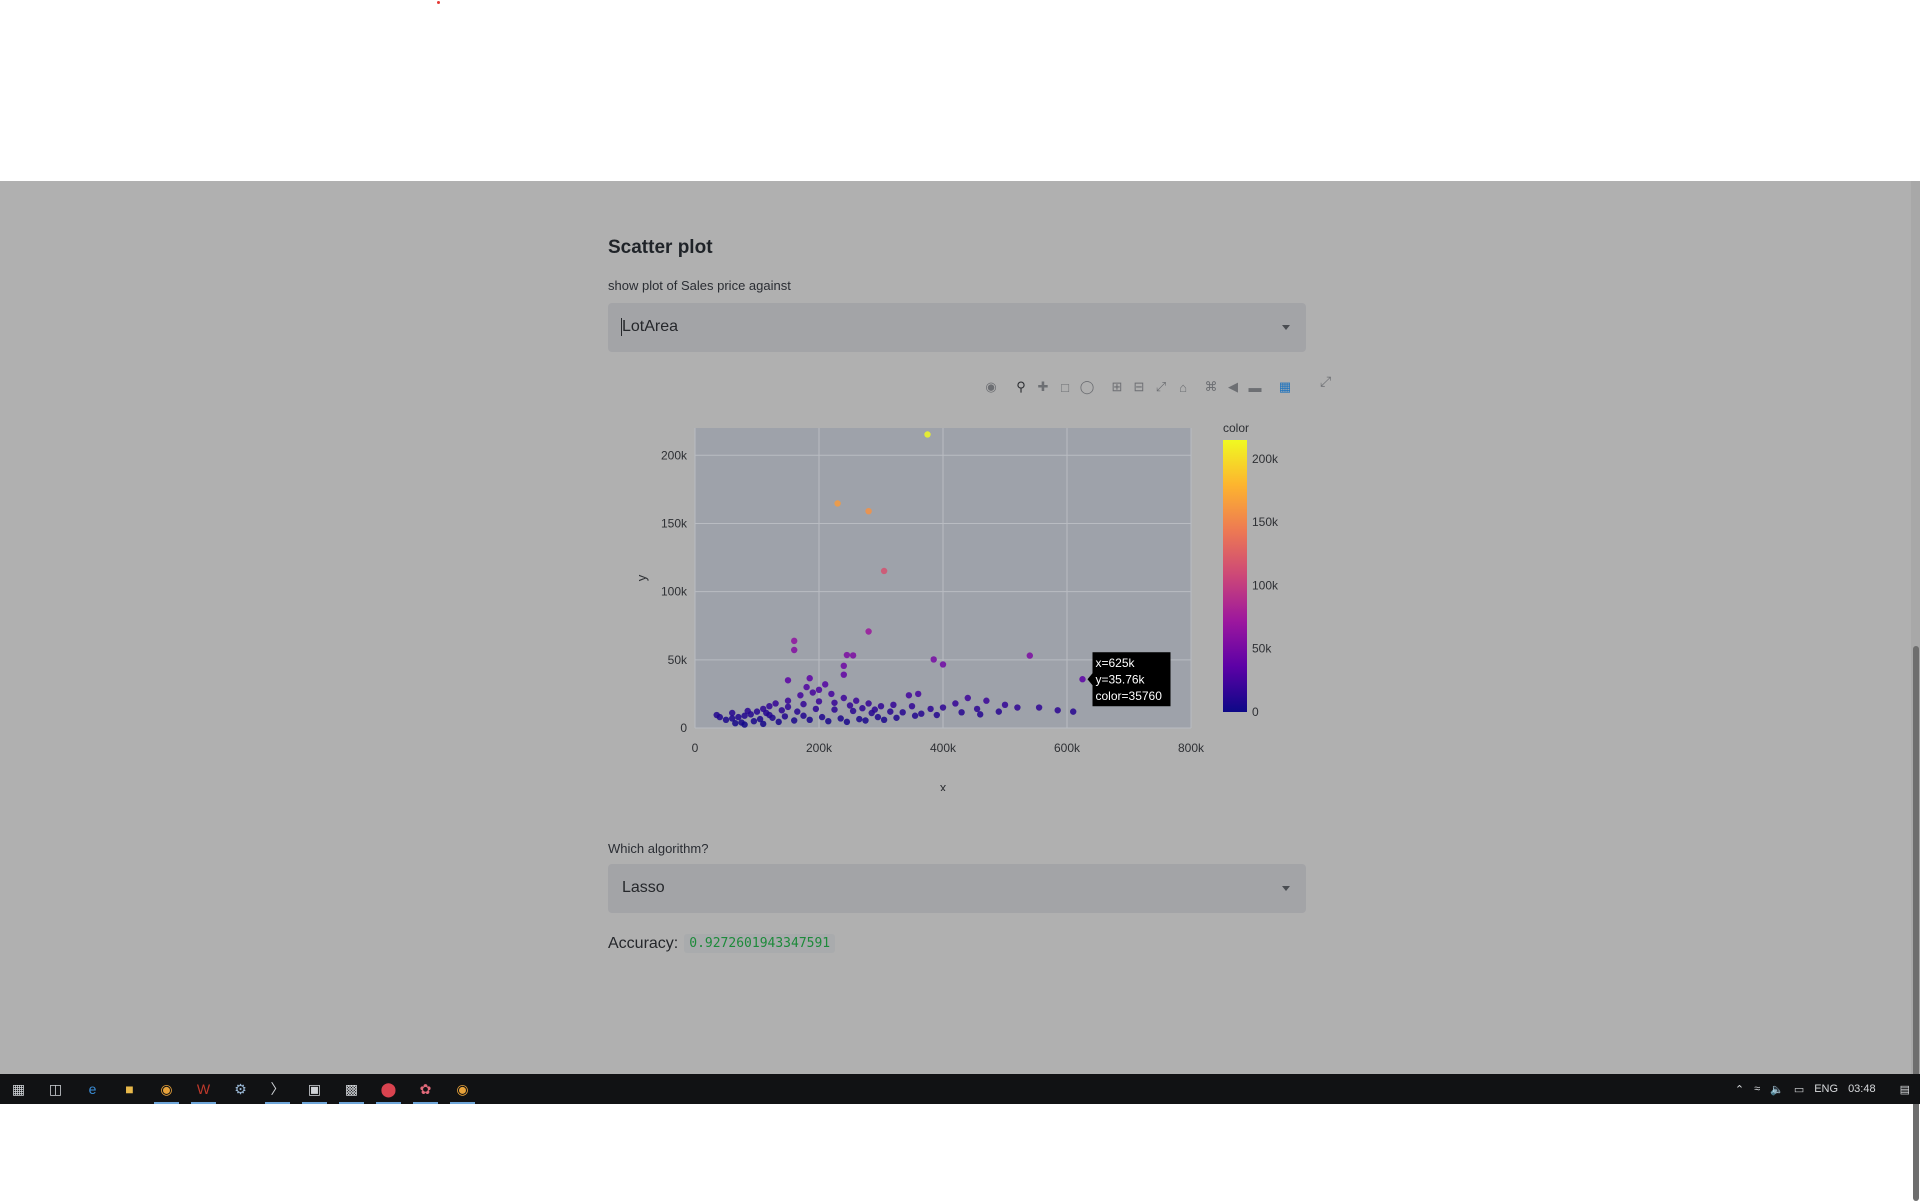 This screenshot has height=1201, width=1920. What do you see at coordinates (92, 1089) in the screenshot?
I see `edge-icon: e` at bounding box center [92, 1089].